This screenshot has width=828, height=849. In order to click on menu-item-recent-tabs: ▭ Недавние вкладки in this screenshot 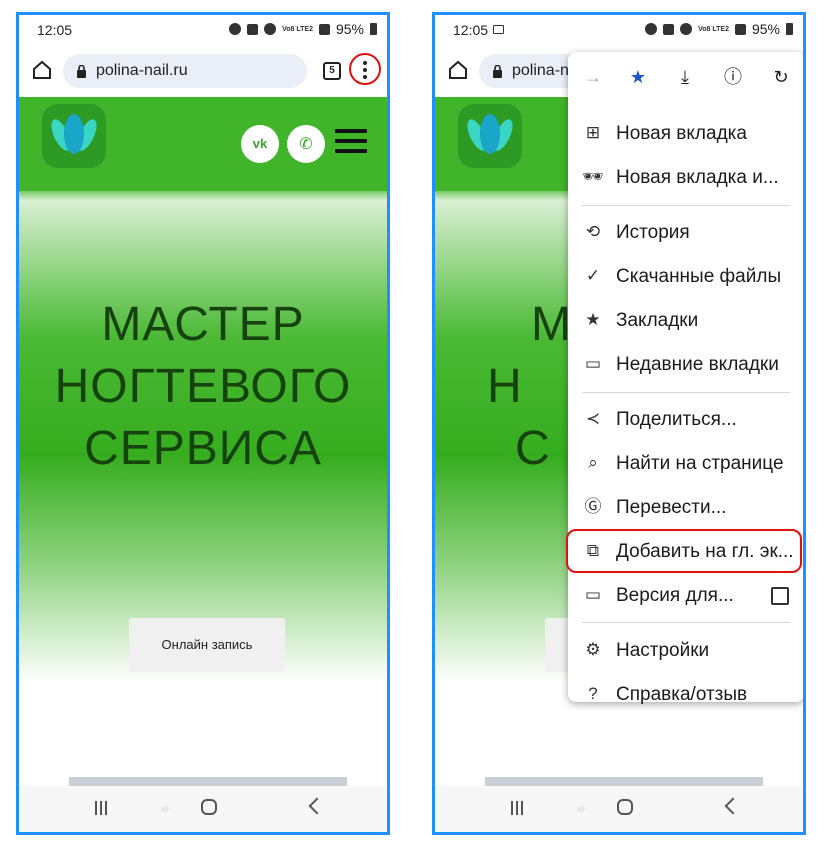, I will do `click(685, 364)`.